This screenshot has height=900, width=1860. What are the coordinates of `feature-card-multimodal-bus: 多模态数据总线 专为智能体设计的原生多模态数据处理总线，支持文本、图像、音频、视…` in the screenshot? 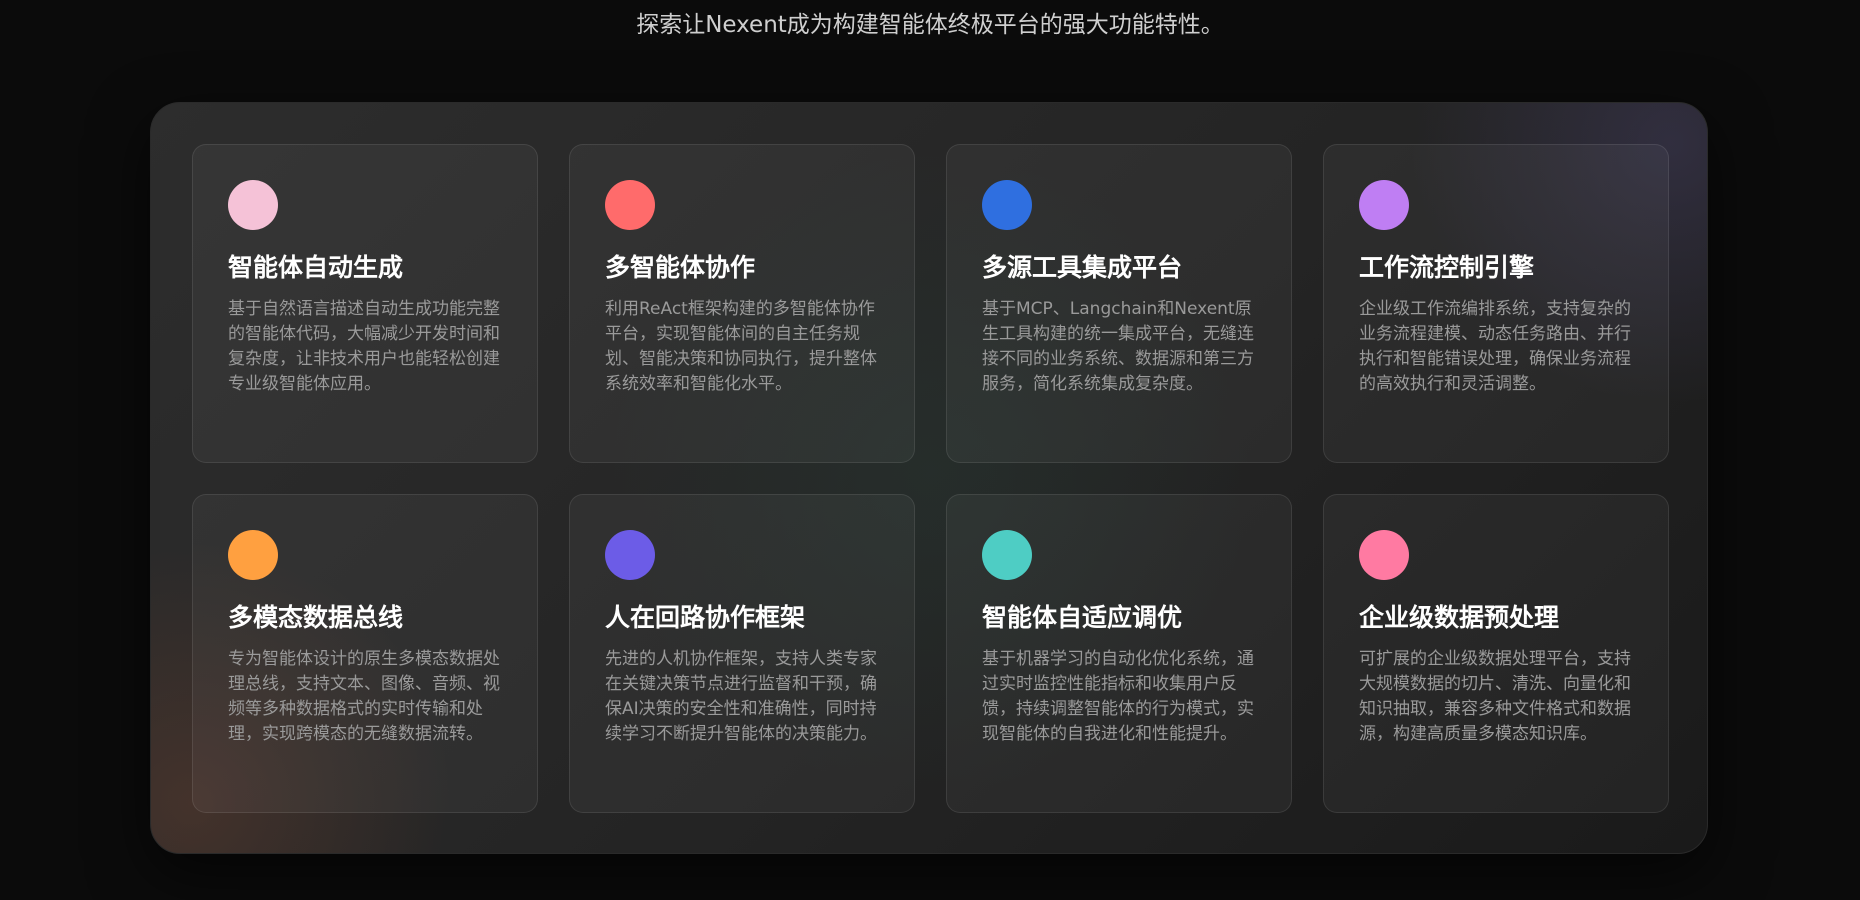 It's located at (365, 653).